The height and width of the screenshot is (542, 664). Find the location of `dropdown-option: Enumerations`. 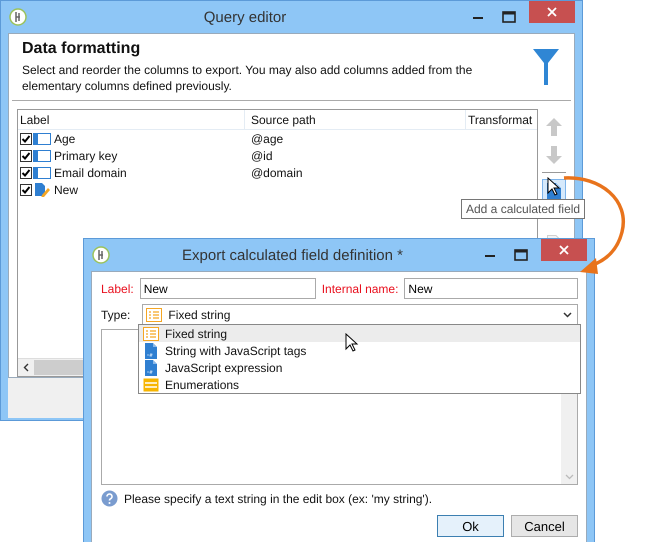

dropdown-option: Enumerations is located at coordinates (359, 384).